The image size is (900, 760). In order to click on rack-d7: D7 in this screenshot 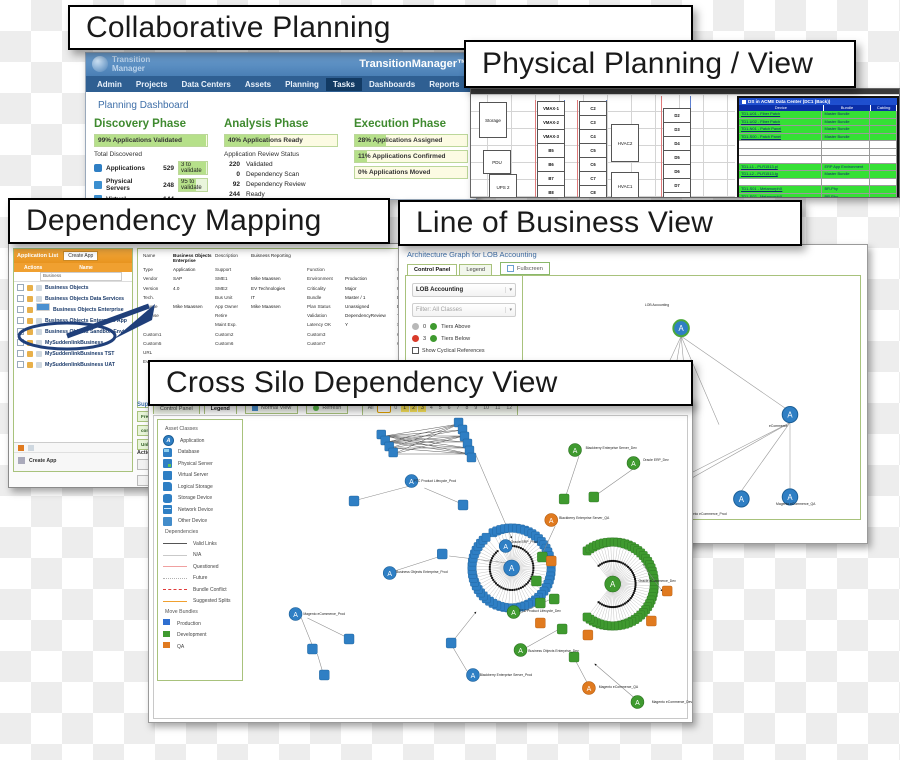, I will do `click(677, 185)`.